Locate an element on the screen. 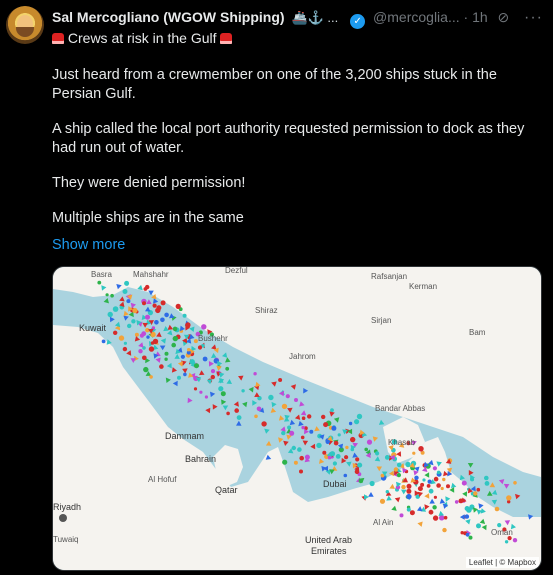 This screenshot has height=575, width=553. map-label-al-ain: Al Ain is located at coordinates (383, 522).